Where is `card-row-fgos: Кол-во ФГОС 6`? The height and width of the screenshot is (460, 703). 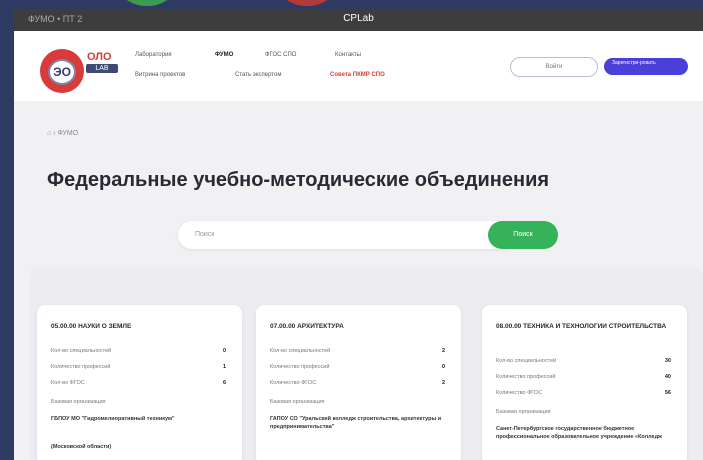 card-row-fgos: Кол-во ФГОС 6 is located at coordinates (138, 383).